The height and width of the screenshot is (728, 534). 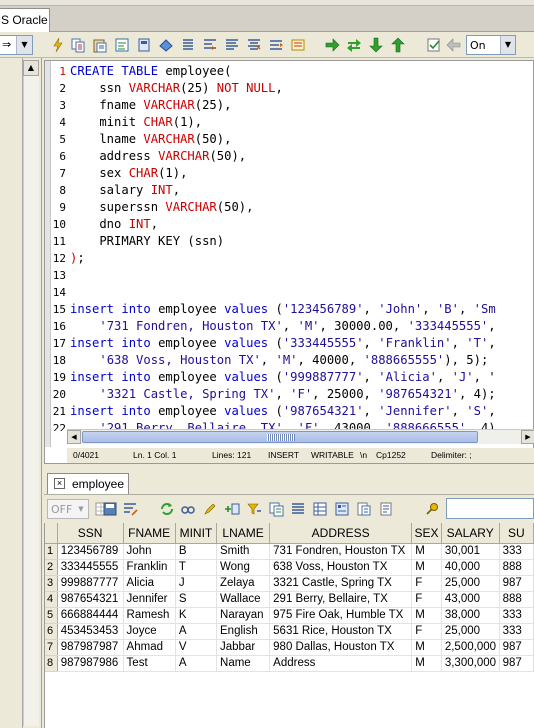 I want to click on table-cell: 3321 Castle, Spring TX, so click(x=341, y=583).